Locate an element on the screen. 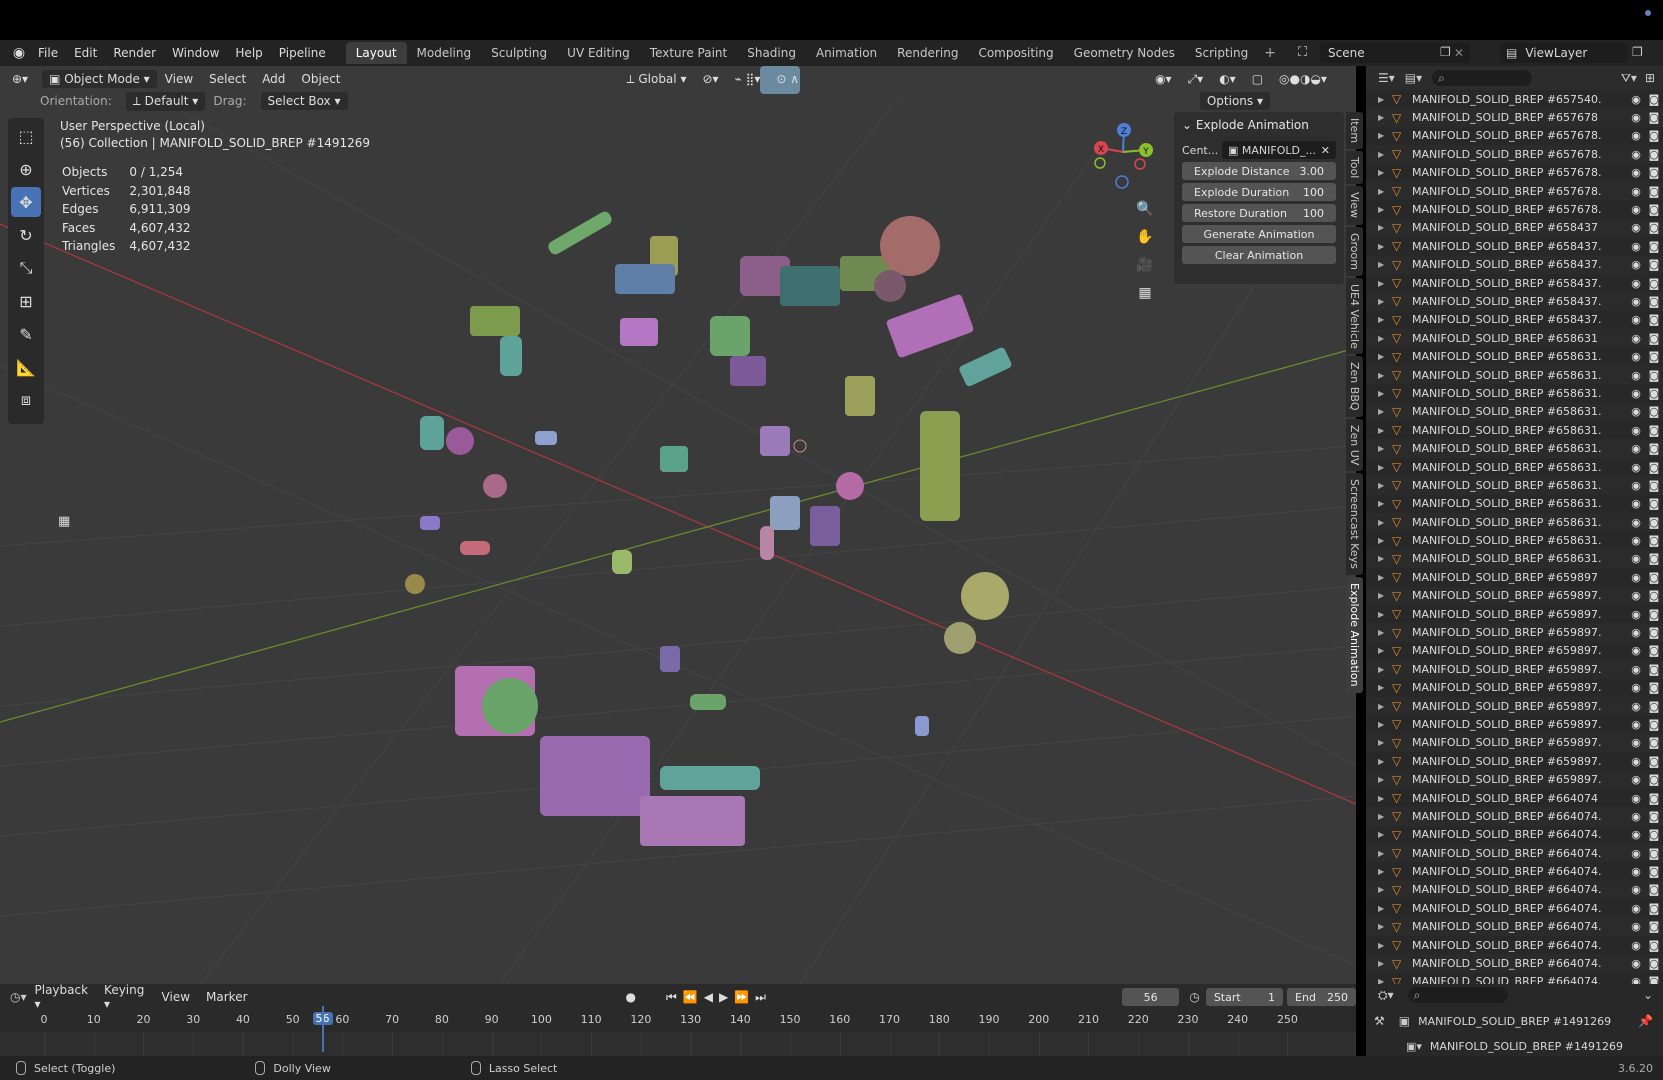 The width and height of the screenshot is (1663, 1080). overlay-toggle-icon: ◐▾ is located at coordinates (1227, 79).